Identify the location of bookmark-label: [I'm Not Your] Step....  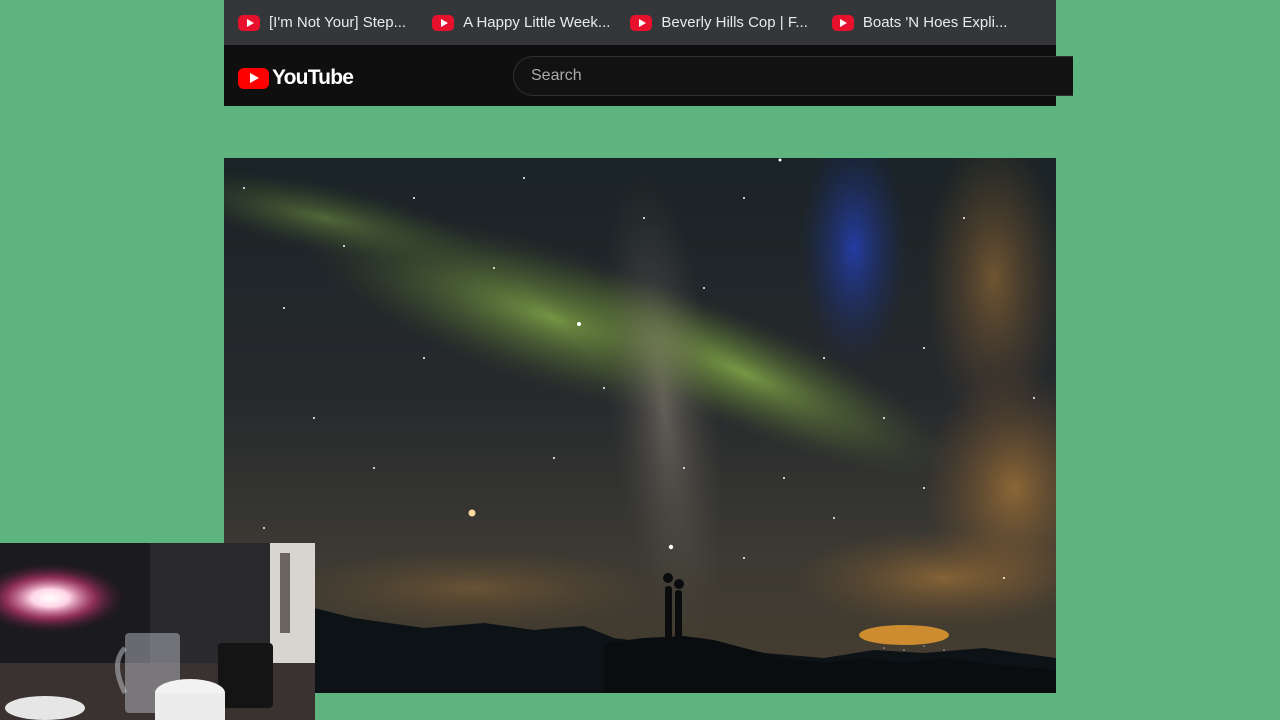
(338, 22).